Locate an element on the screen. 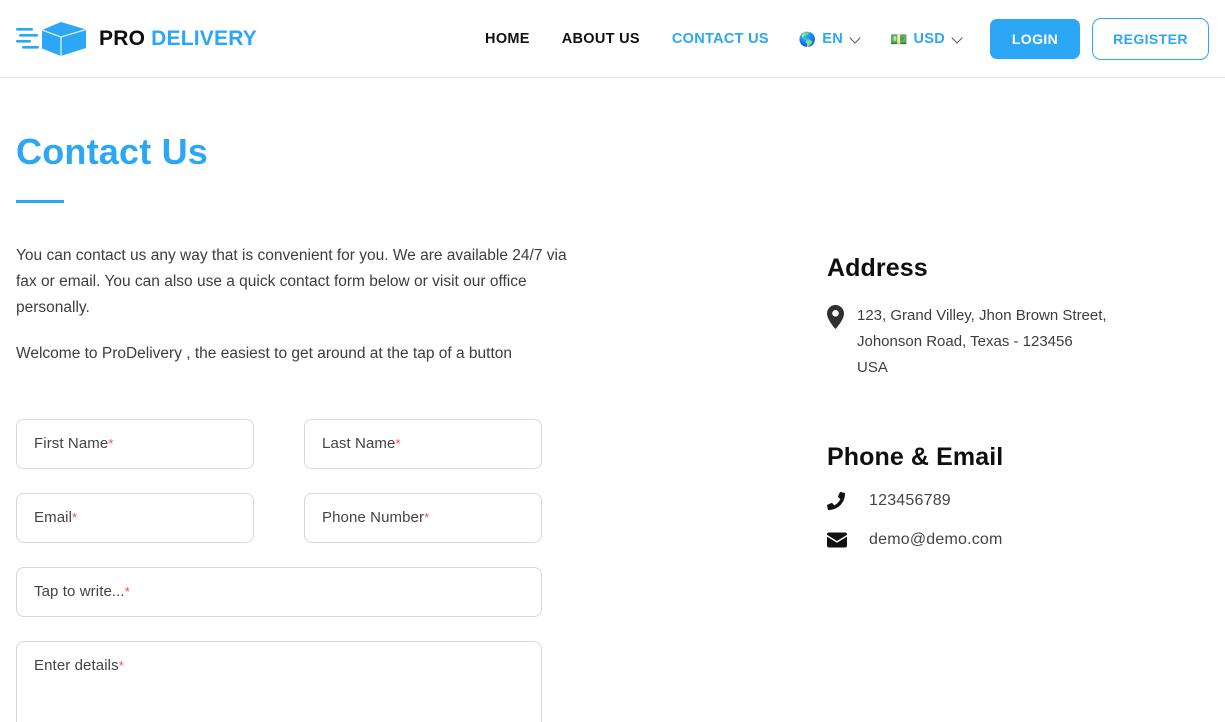  phone-icon is located at coordinates (848, 500).